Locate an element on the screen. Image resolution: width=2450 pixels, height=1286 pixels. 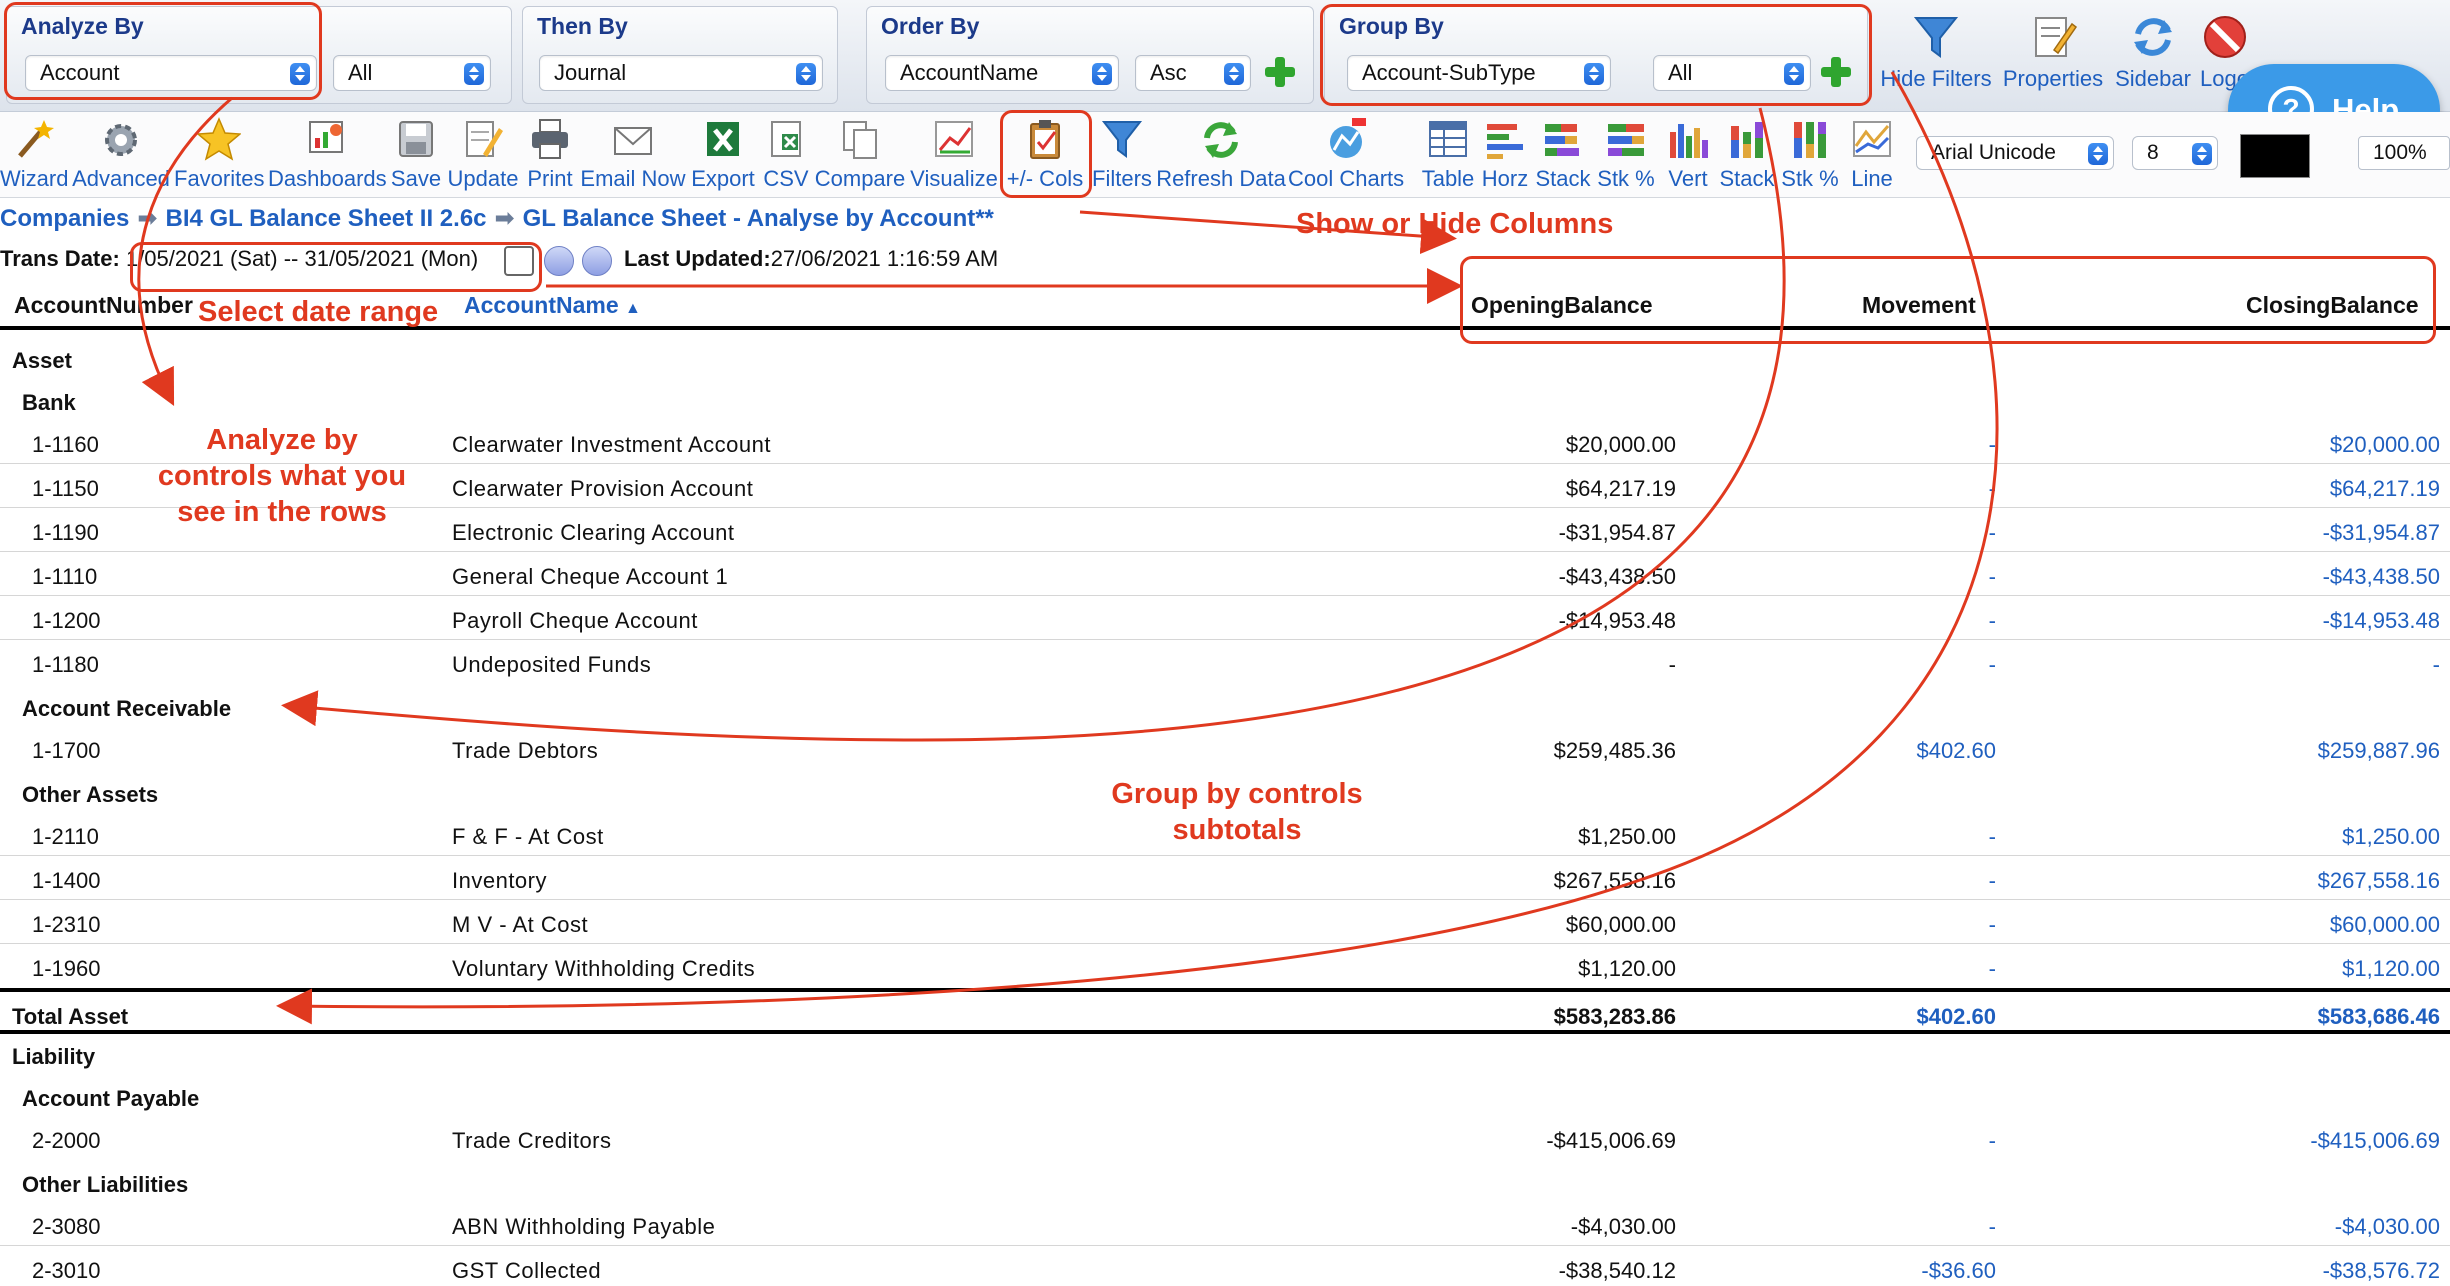
arrow-analyze-by is located at coordinates (185, 251).